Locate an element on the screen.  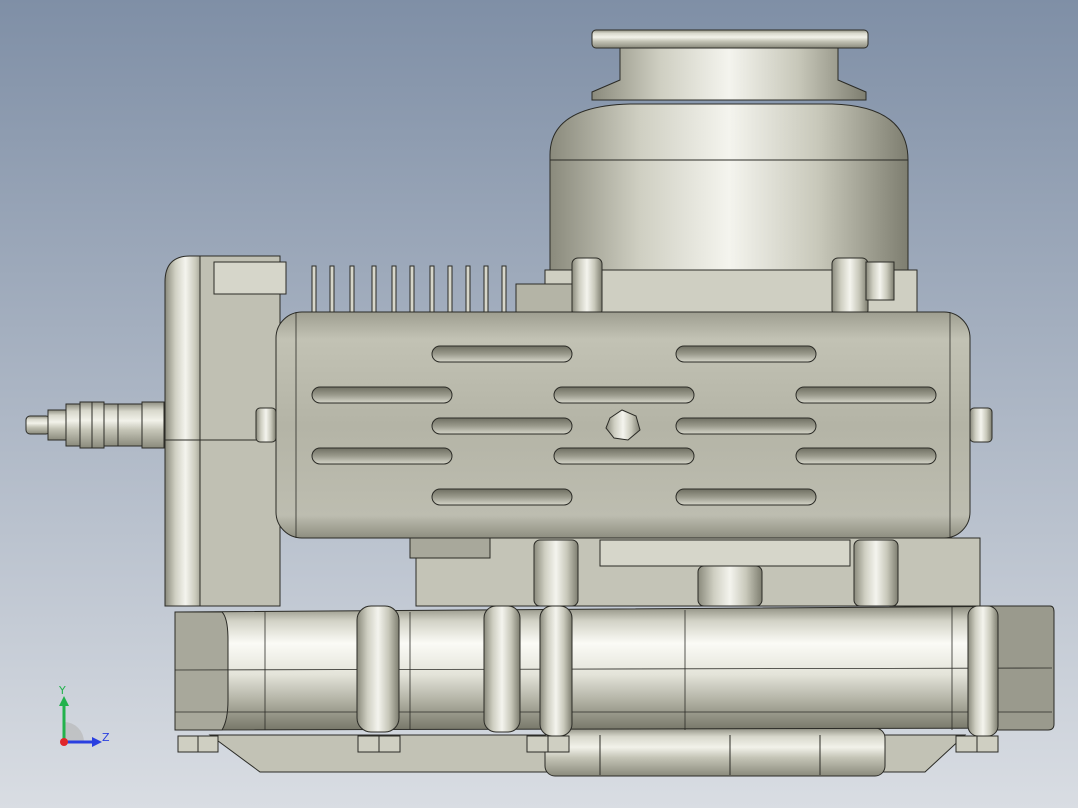
lower-fins is located at coordinates (450, 548).